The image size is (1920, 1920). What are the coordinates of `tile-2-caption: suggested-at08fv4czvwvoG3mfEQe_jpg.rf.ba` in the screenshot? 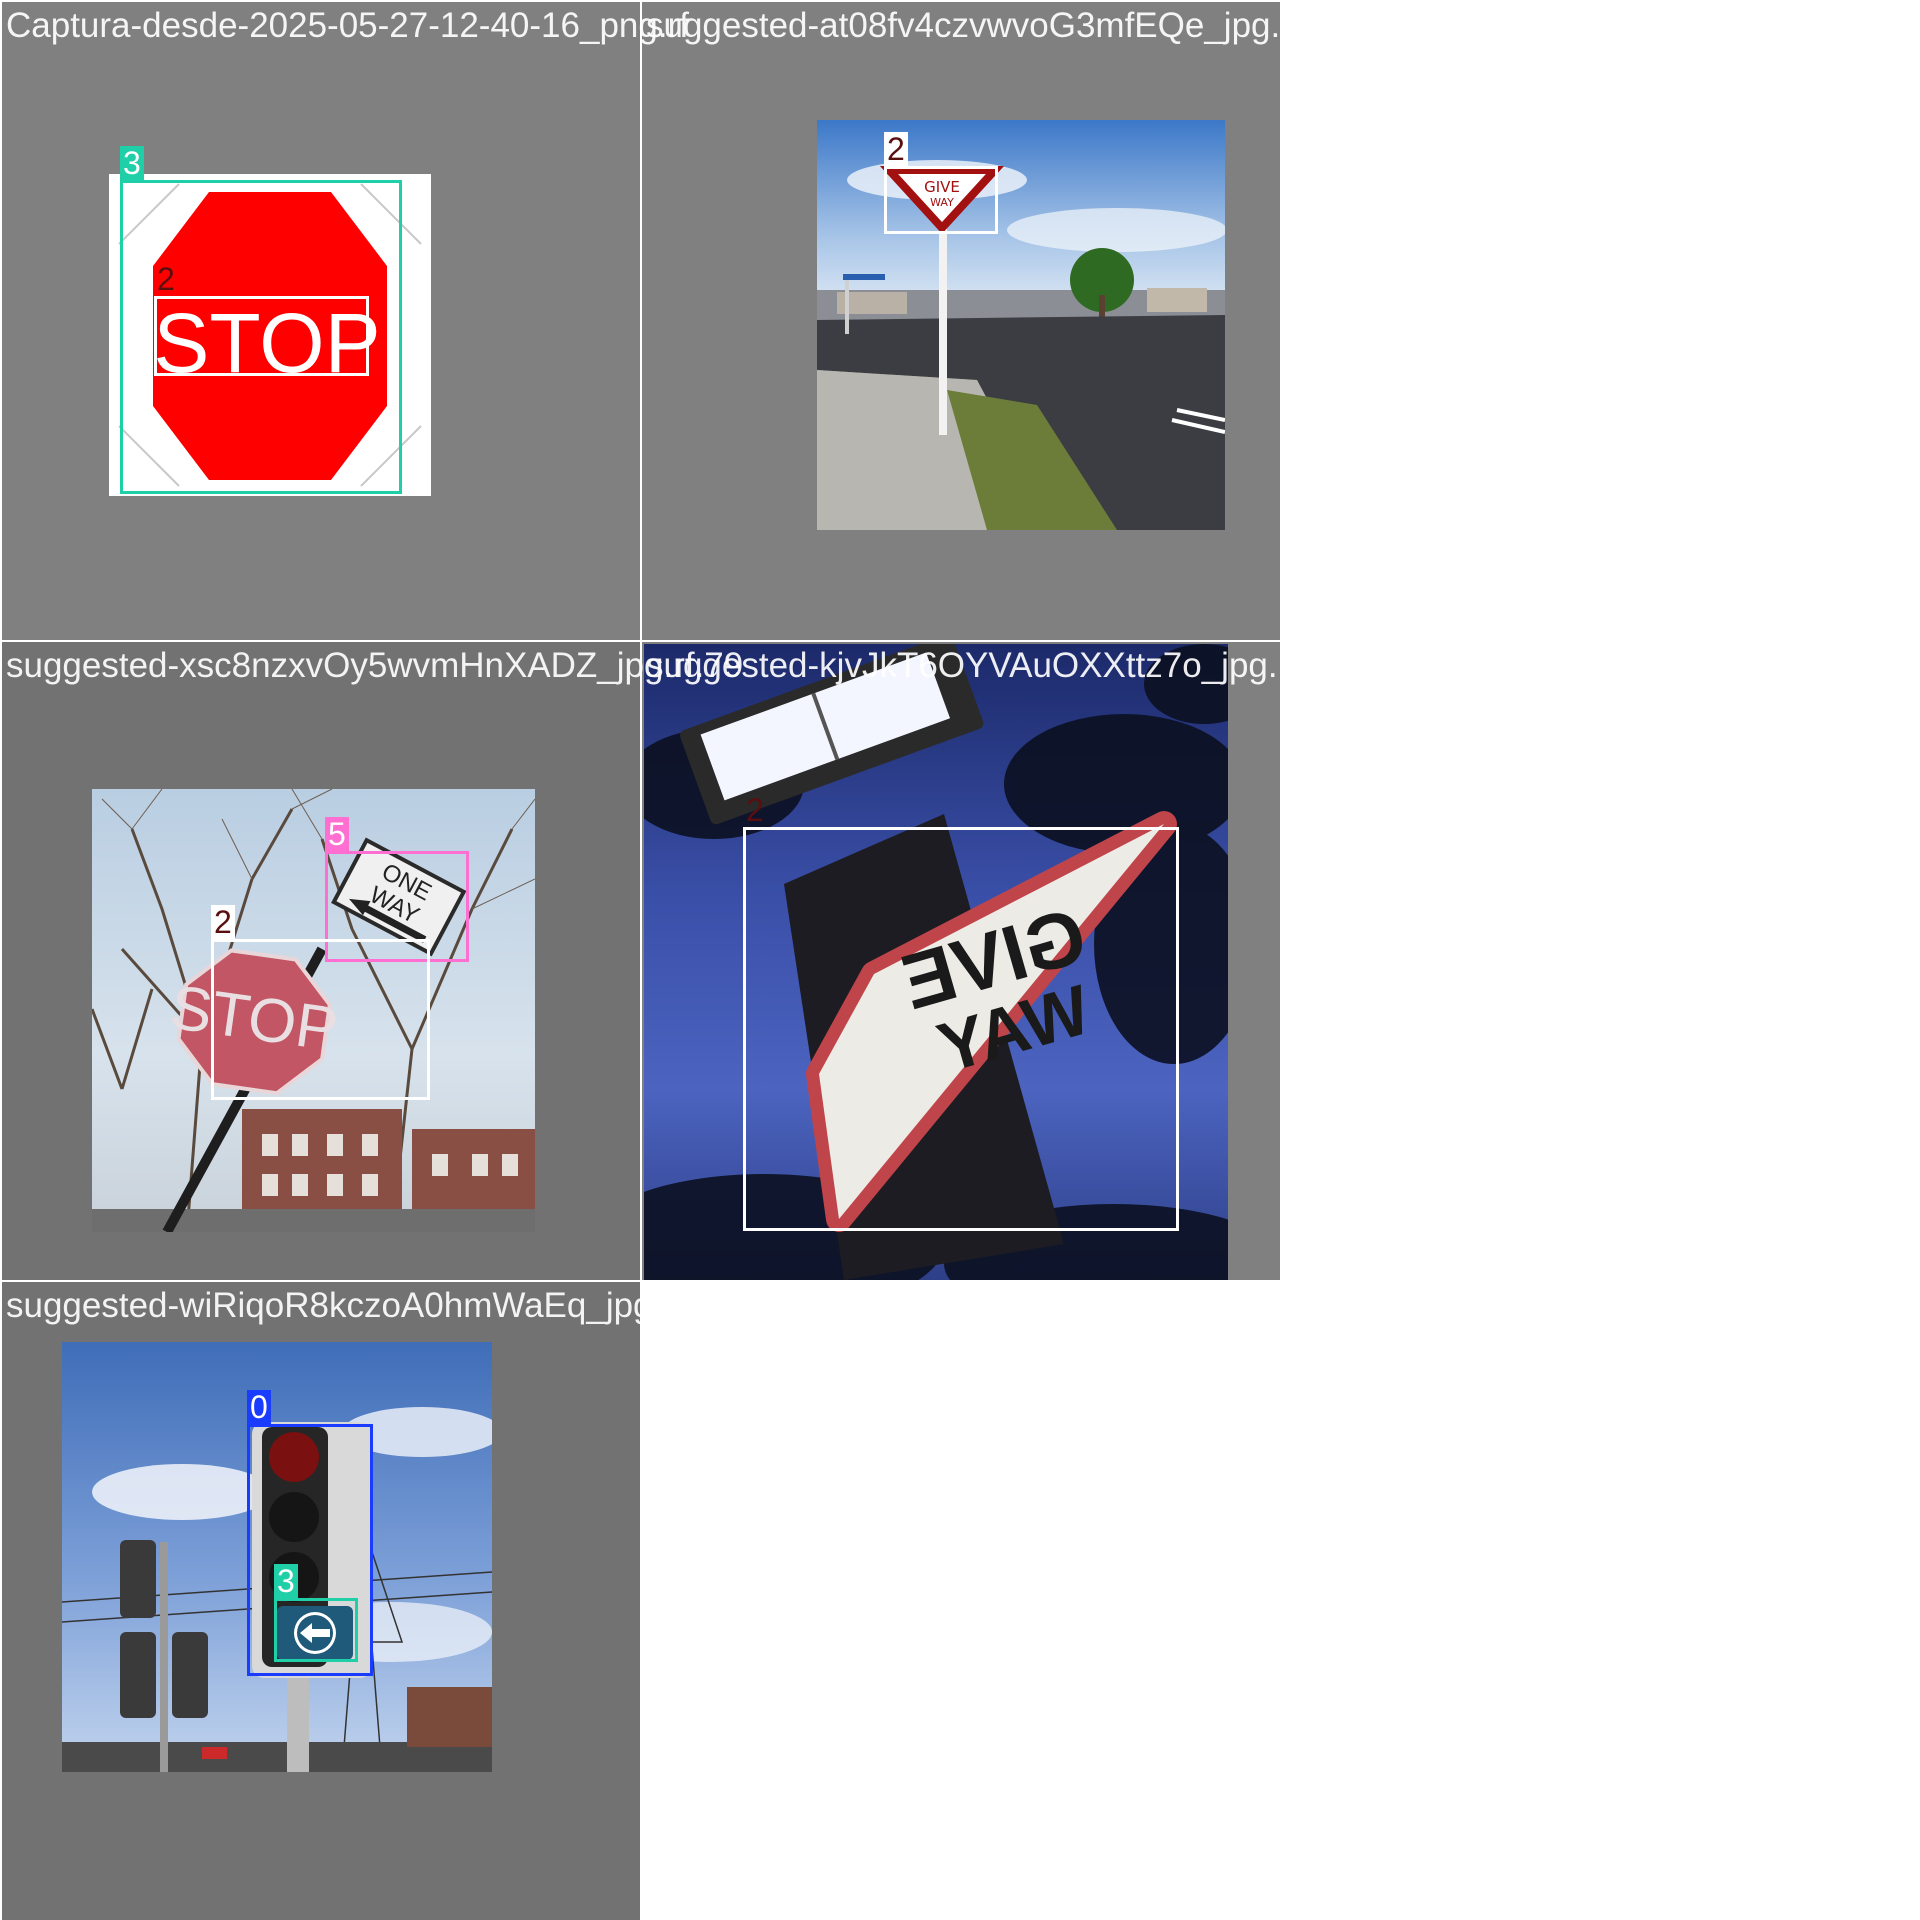 It's located at (998, 25).